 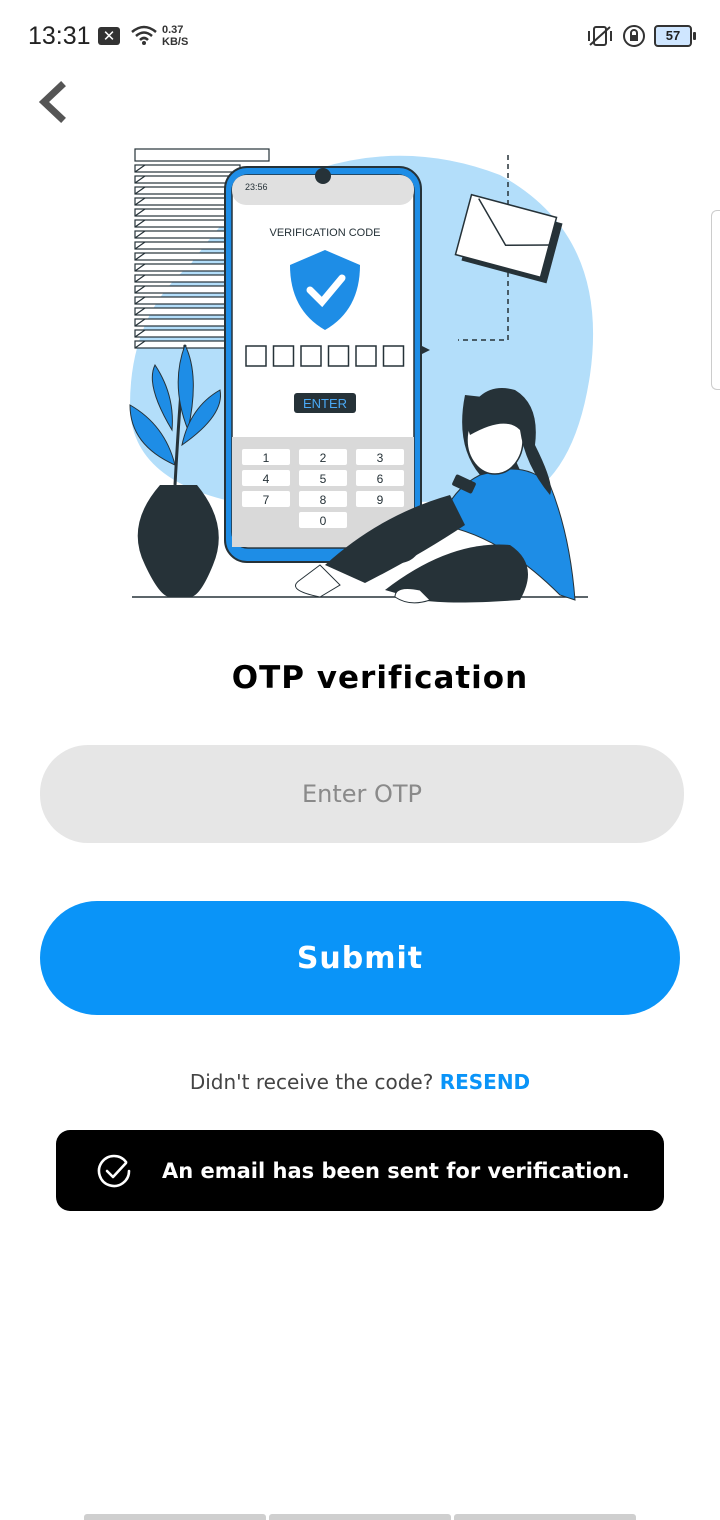 I want to click on keypad-key-label: 3, so click(x=380, y=458).